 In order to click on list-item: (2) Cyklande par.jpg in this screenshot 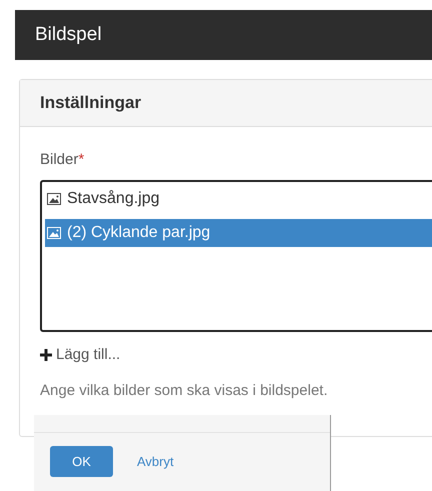, I will do `click(238, 232)`.